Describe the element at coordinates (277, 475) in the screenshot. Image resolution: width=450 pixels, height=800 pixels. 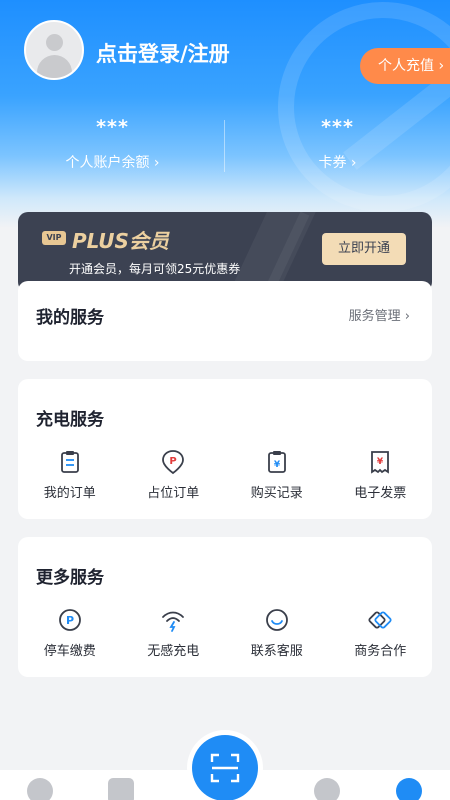
I see `purchase-records-item: ¥ 购买记录` at that location.